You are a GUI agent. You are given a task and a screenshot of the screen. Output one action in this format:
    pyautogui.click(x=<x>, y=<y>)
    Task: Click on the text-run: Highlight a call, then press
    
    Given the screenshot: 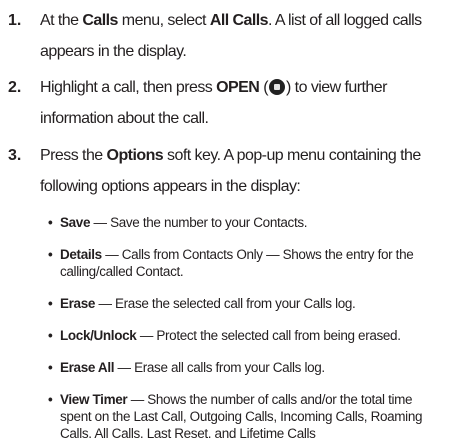 What is the action you would take?
    pyautogui.click(x=128, y=87)
    